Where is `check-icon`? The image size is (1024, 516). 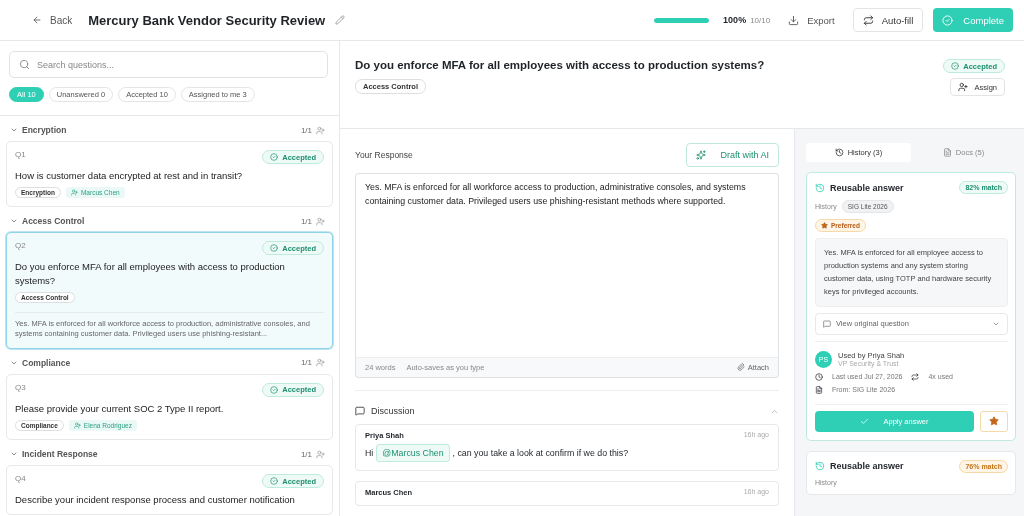
check-icon is located at coordinates (865, 421).